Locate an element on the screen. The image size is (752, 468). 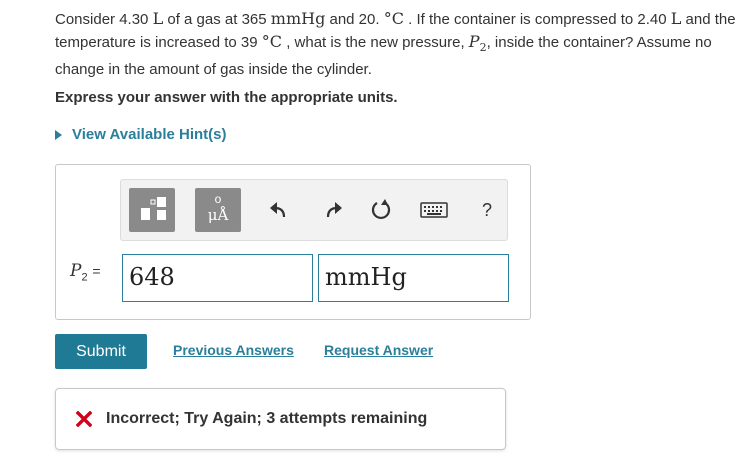
units-button-label: μÅ is located at coordinates (218, 215).